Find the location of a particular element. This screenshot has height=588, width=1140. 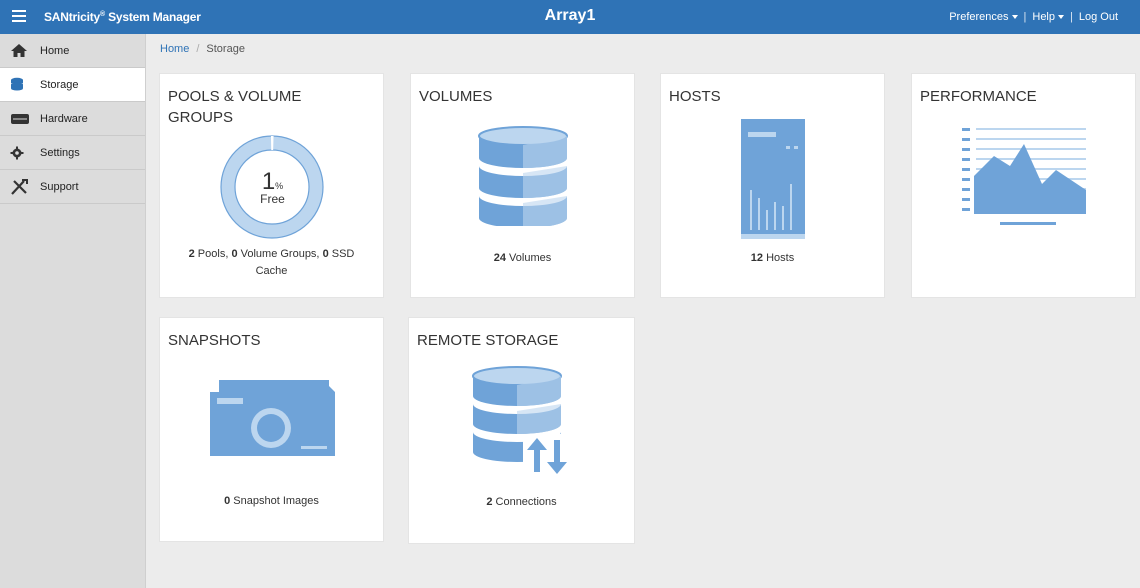

sidebar: Home Storage Hardware Settings Support is located at coordinates (73, 311).